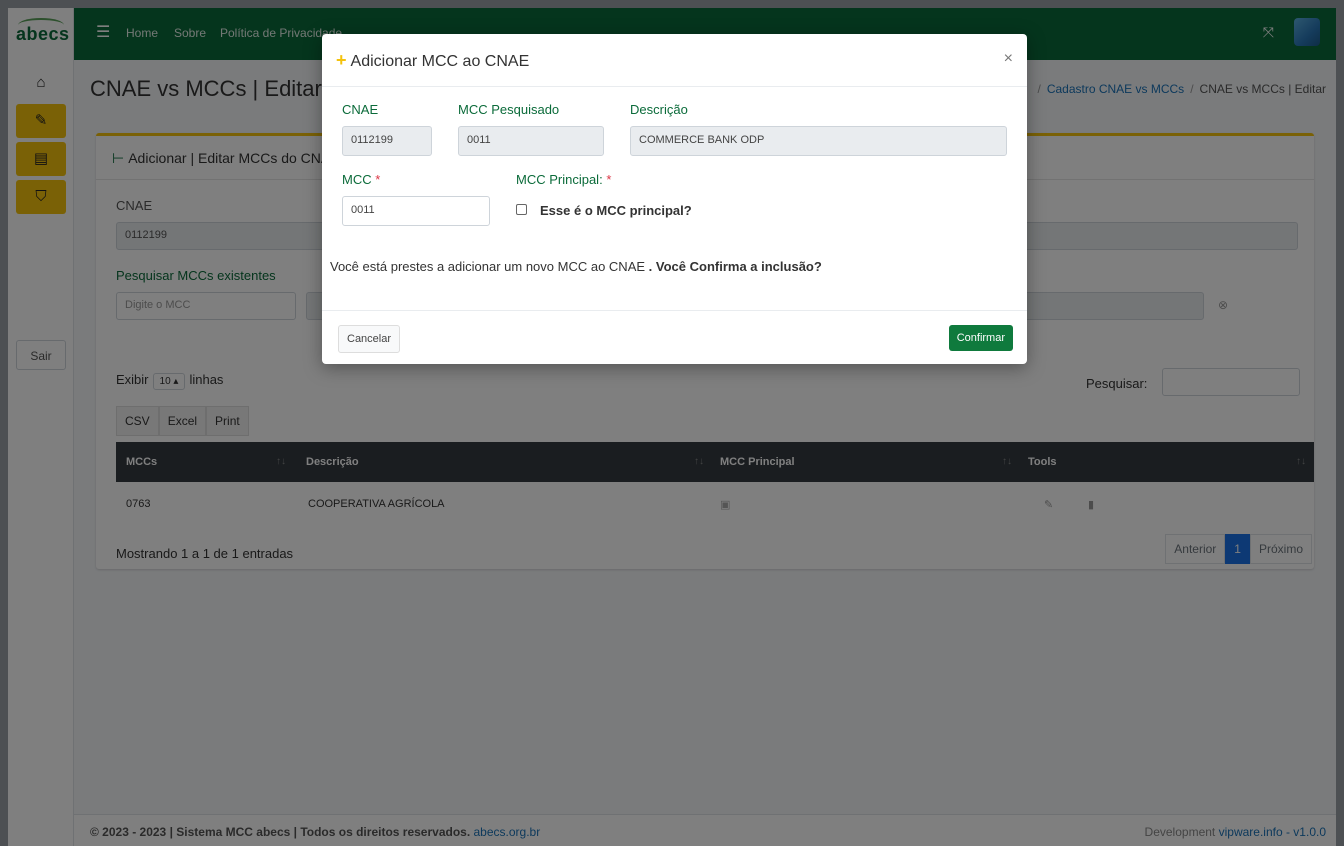 The image size is (1344, 846). What do you see at coordinates (509, 109) in the screenshot?
I see `modal-mcc-pesq-label: MCC Pesquisado` at bounding box center [509, 109].